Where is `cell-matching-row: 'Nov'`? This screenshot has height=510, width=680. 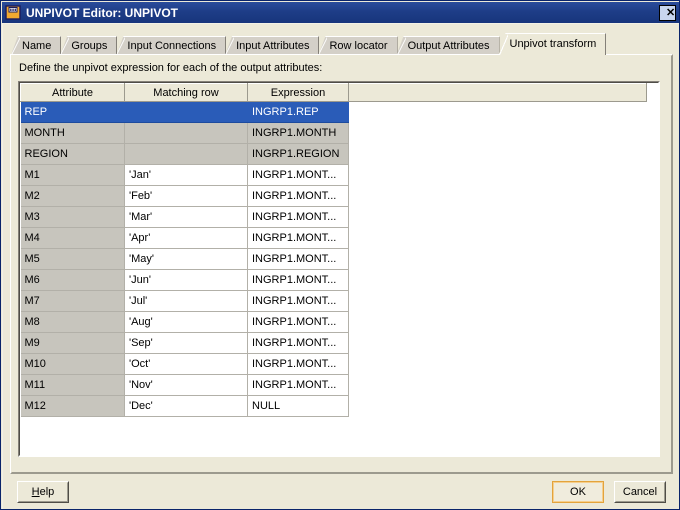 cell-matching-row: 'Nov' is located at coordinates (186, 385).